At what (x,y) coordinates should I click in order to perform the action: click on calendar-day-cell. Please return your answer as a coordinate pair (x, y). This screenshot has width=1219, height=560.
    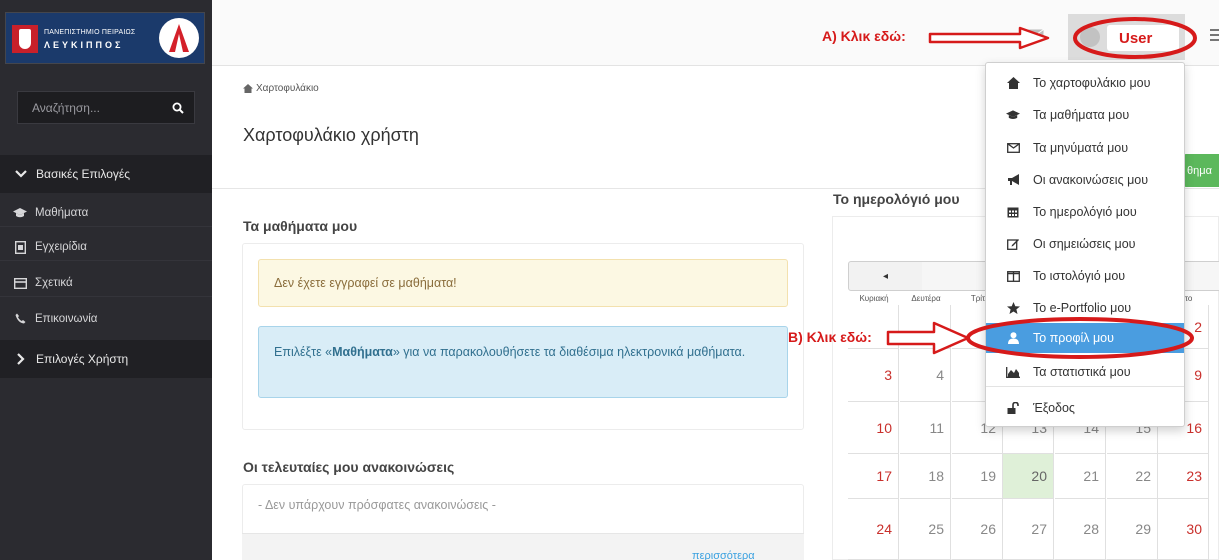
    Looking at the image, I should click on (925, 327).